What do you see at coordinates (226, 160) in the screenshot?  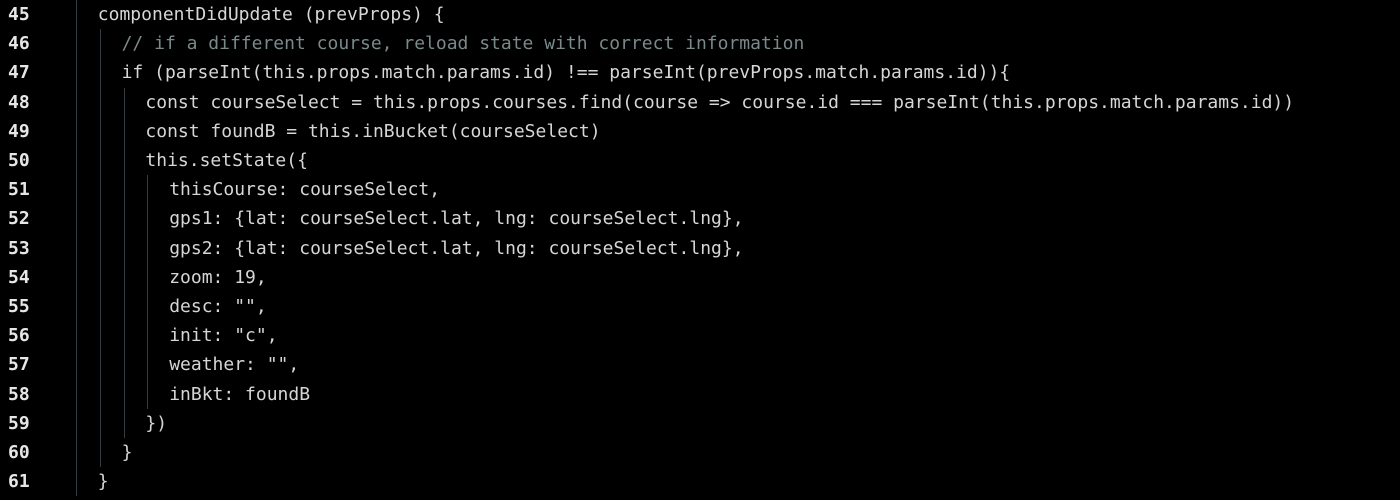 I see `code-text: this.setState({` at bounding box center [226, 160].